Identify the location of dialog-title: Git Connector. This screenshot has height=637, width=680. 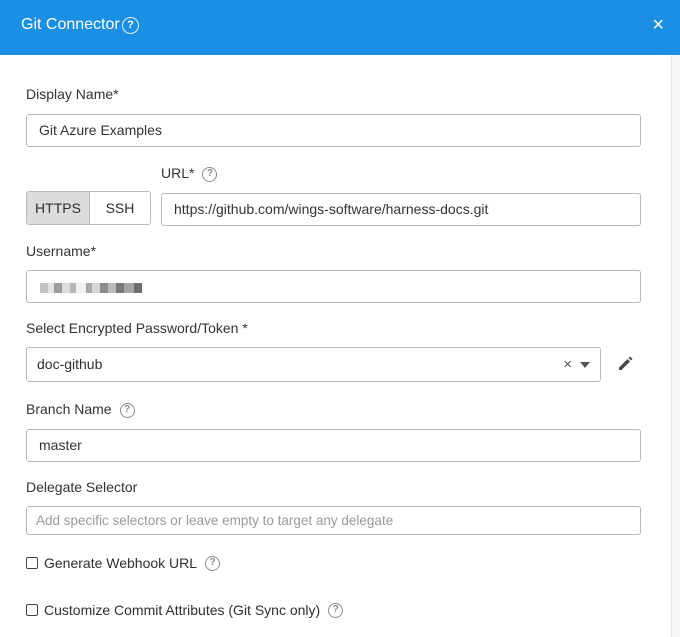
(70, 24).